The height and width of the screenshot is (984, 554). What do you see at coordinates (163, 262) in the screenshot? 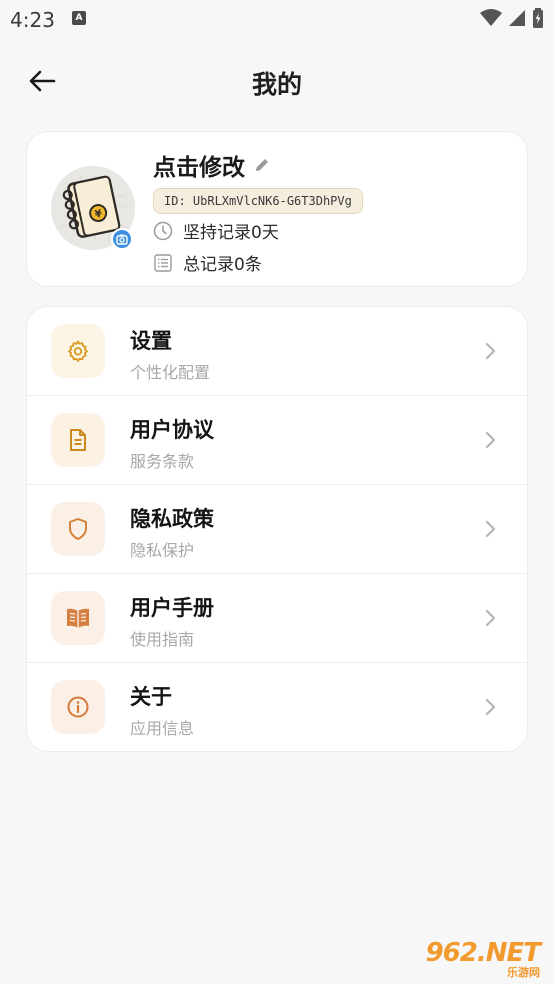
I see `list-icon` at bounding box center [163, 262].